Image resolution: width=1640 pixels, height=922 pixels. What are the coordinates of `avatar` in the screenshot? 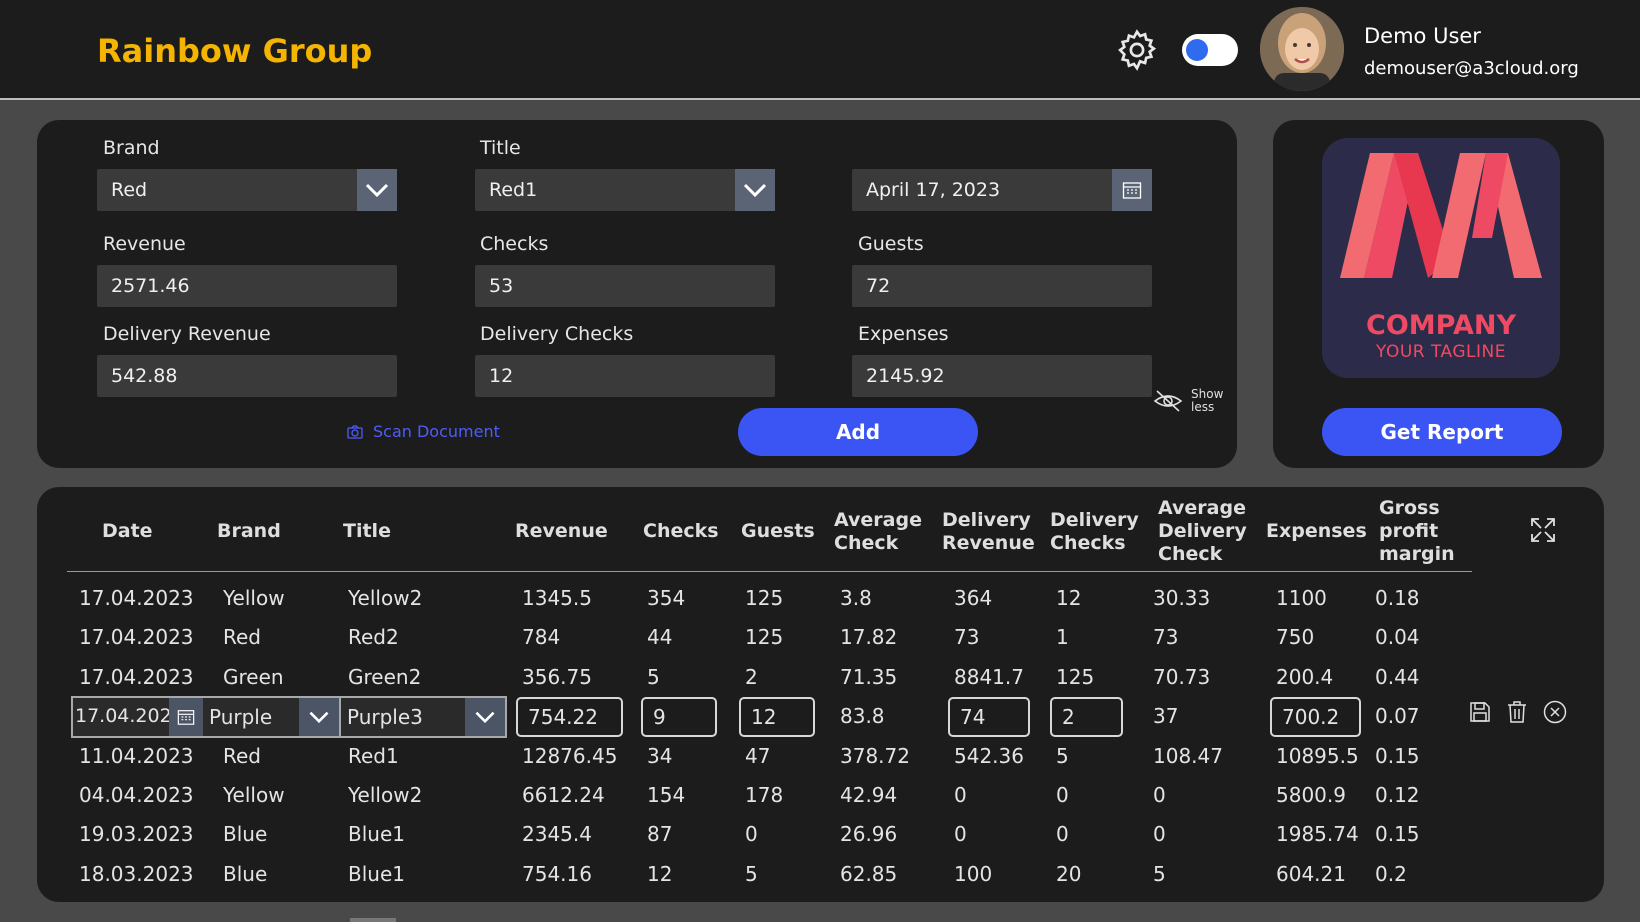 It's located at (1302, 49).